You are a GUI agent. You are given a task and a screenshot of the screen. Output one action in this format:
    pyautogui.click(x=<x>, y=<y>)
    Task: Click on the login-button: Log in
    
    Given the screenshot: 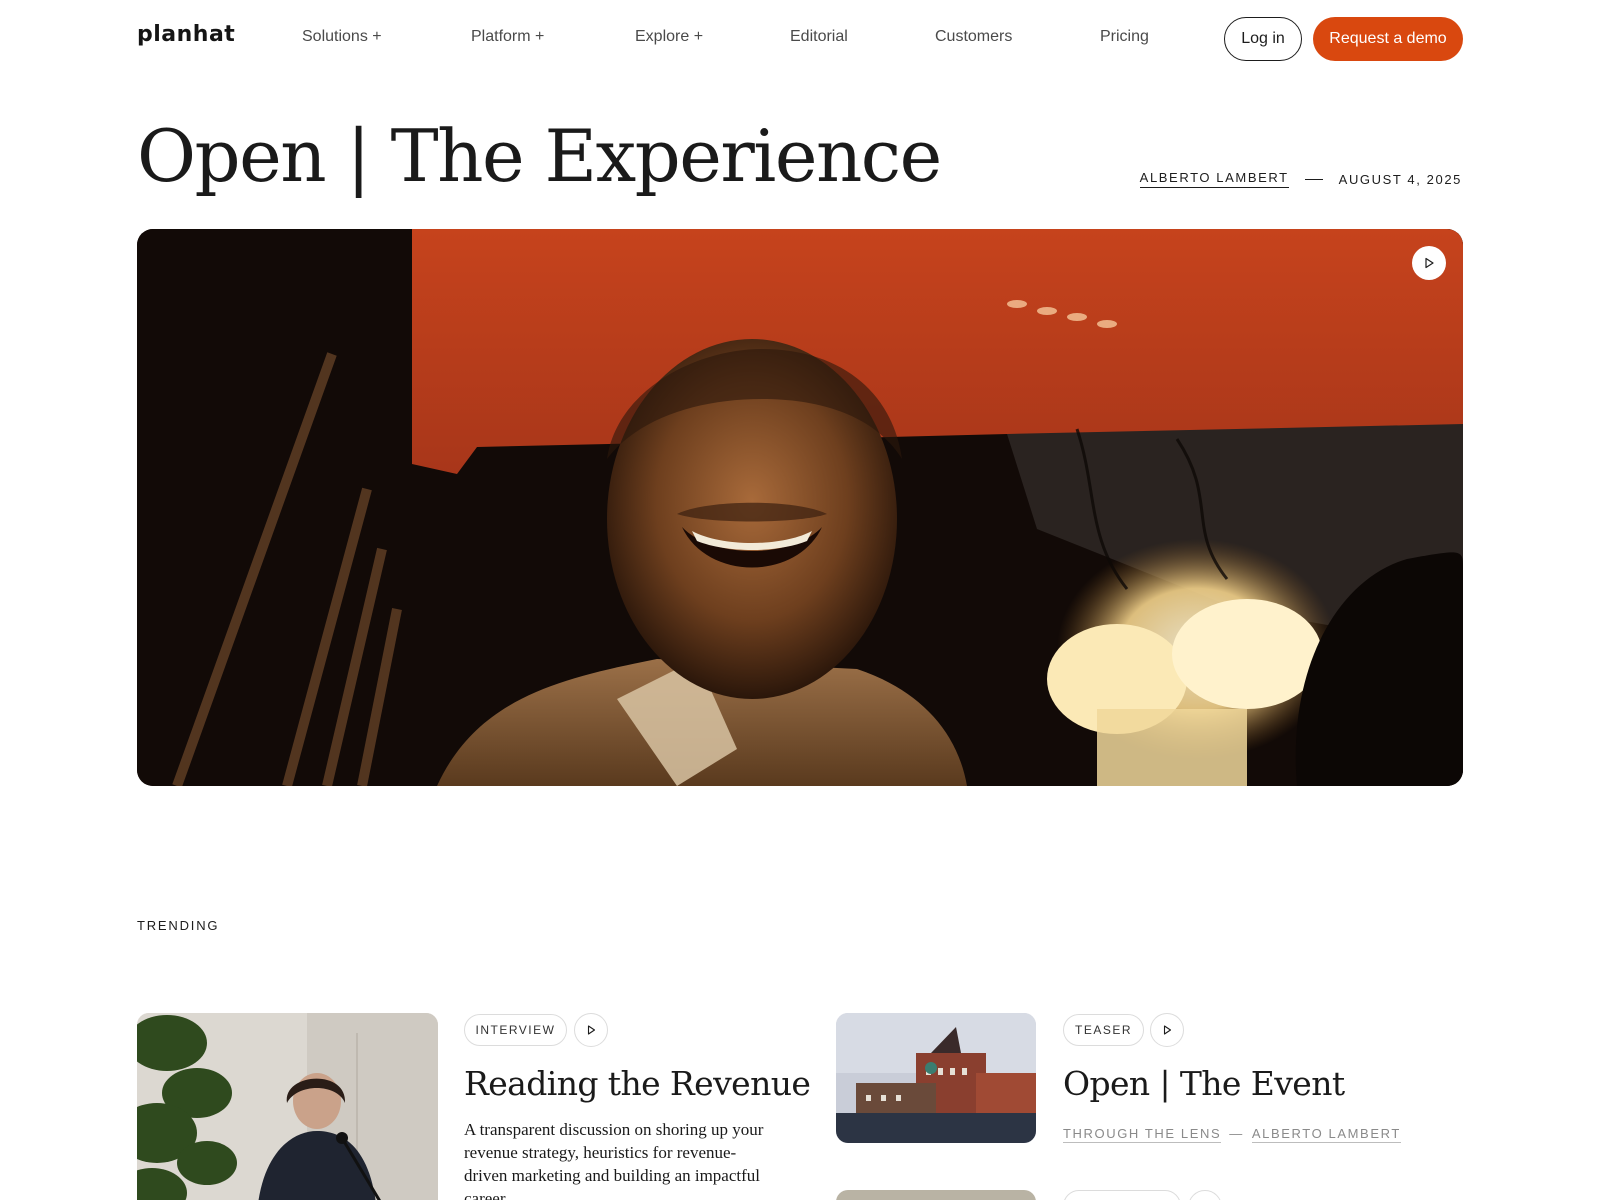 What is the action you would take?
    pyautogui.click(x=1263, y=39)
    